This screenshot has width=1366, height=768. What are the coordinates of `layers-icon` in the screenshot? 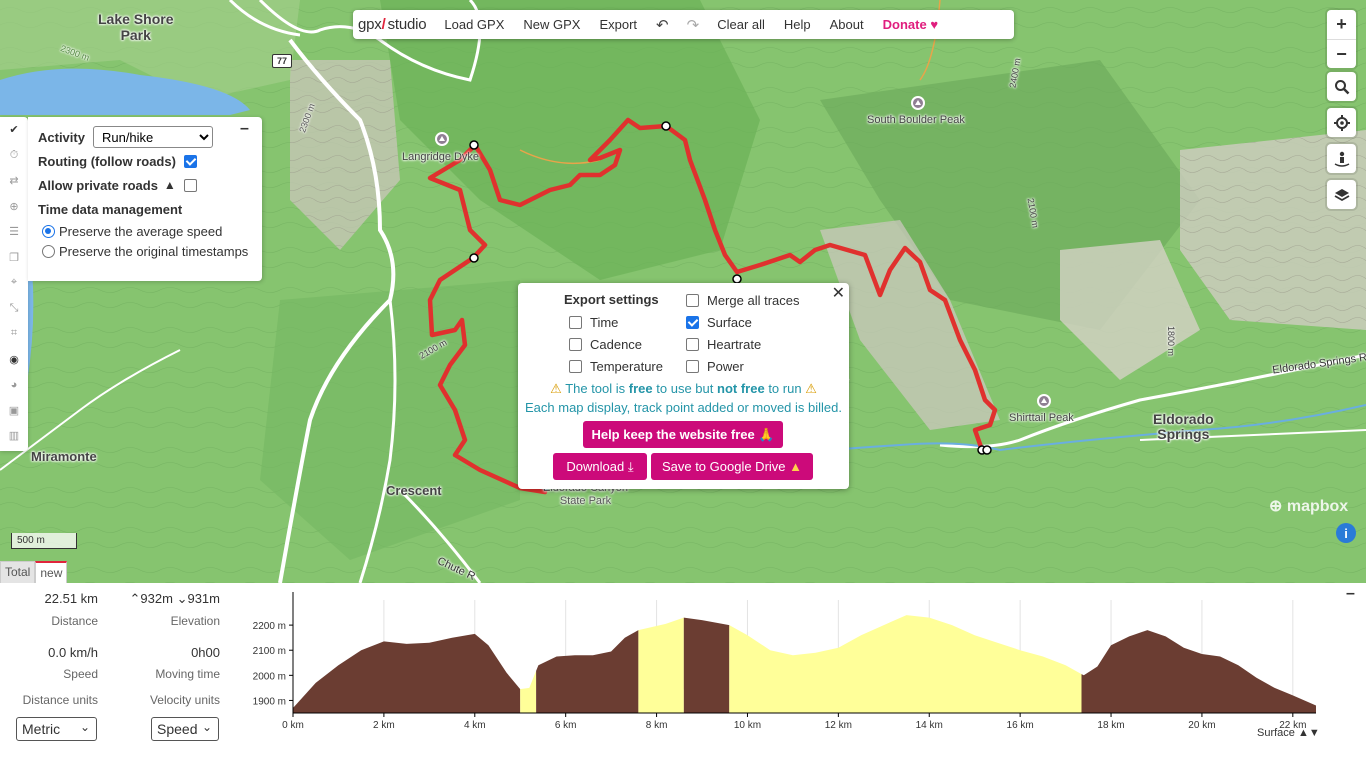 It's located at (1341, 194).